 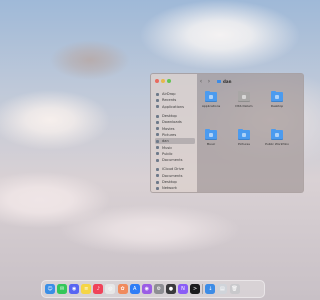 I want to click on sidebar-item-label: Music, so click(x=167, y=147).